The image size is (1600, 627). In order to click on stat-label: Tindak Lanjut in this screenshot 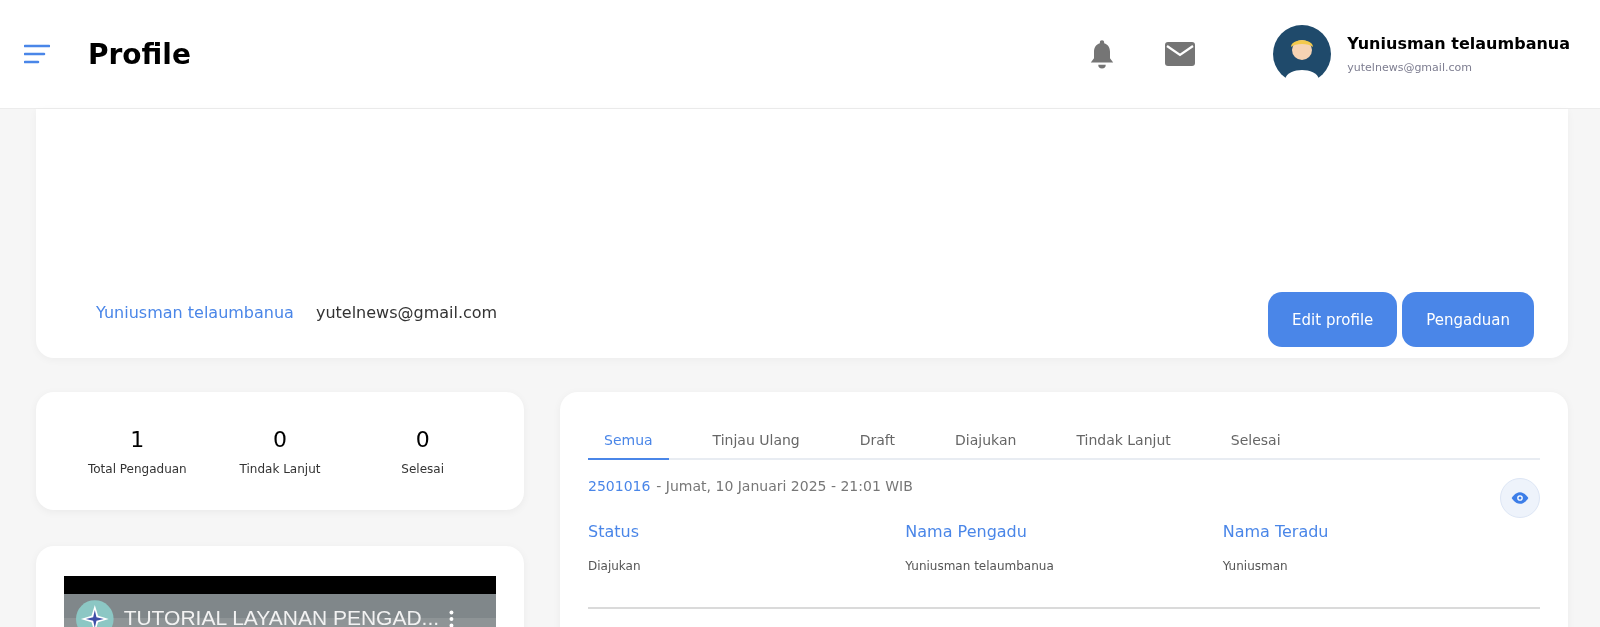, I will do `click(280, 468)`.